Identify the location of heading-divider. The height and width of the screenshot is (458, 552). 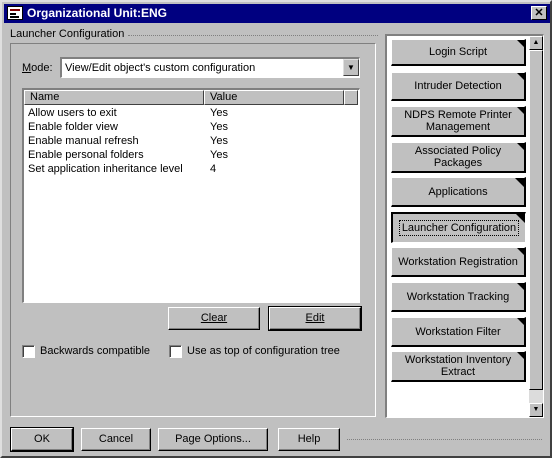
(253, 35).